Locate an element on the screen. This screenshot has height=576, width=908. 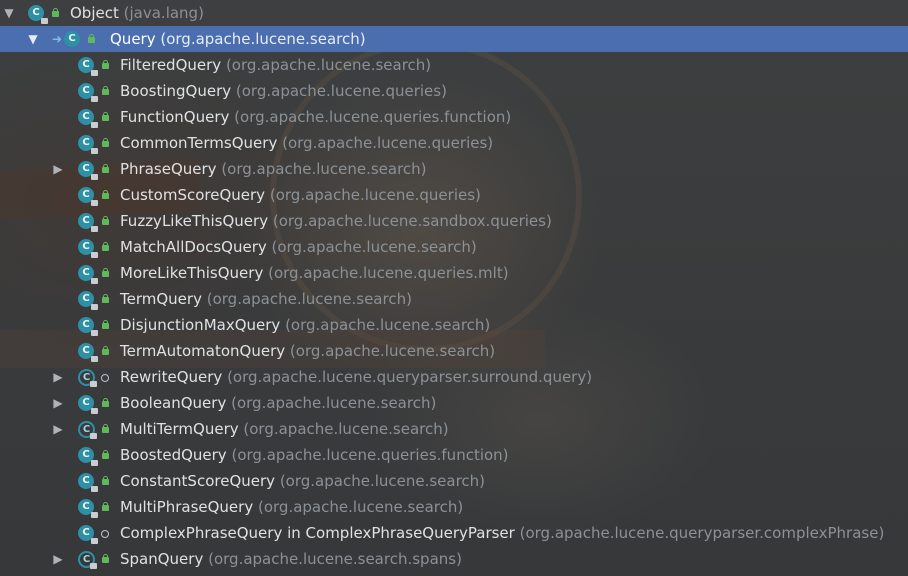
class-name: TermQuery is located at coordinates (161, 299).